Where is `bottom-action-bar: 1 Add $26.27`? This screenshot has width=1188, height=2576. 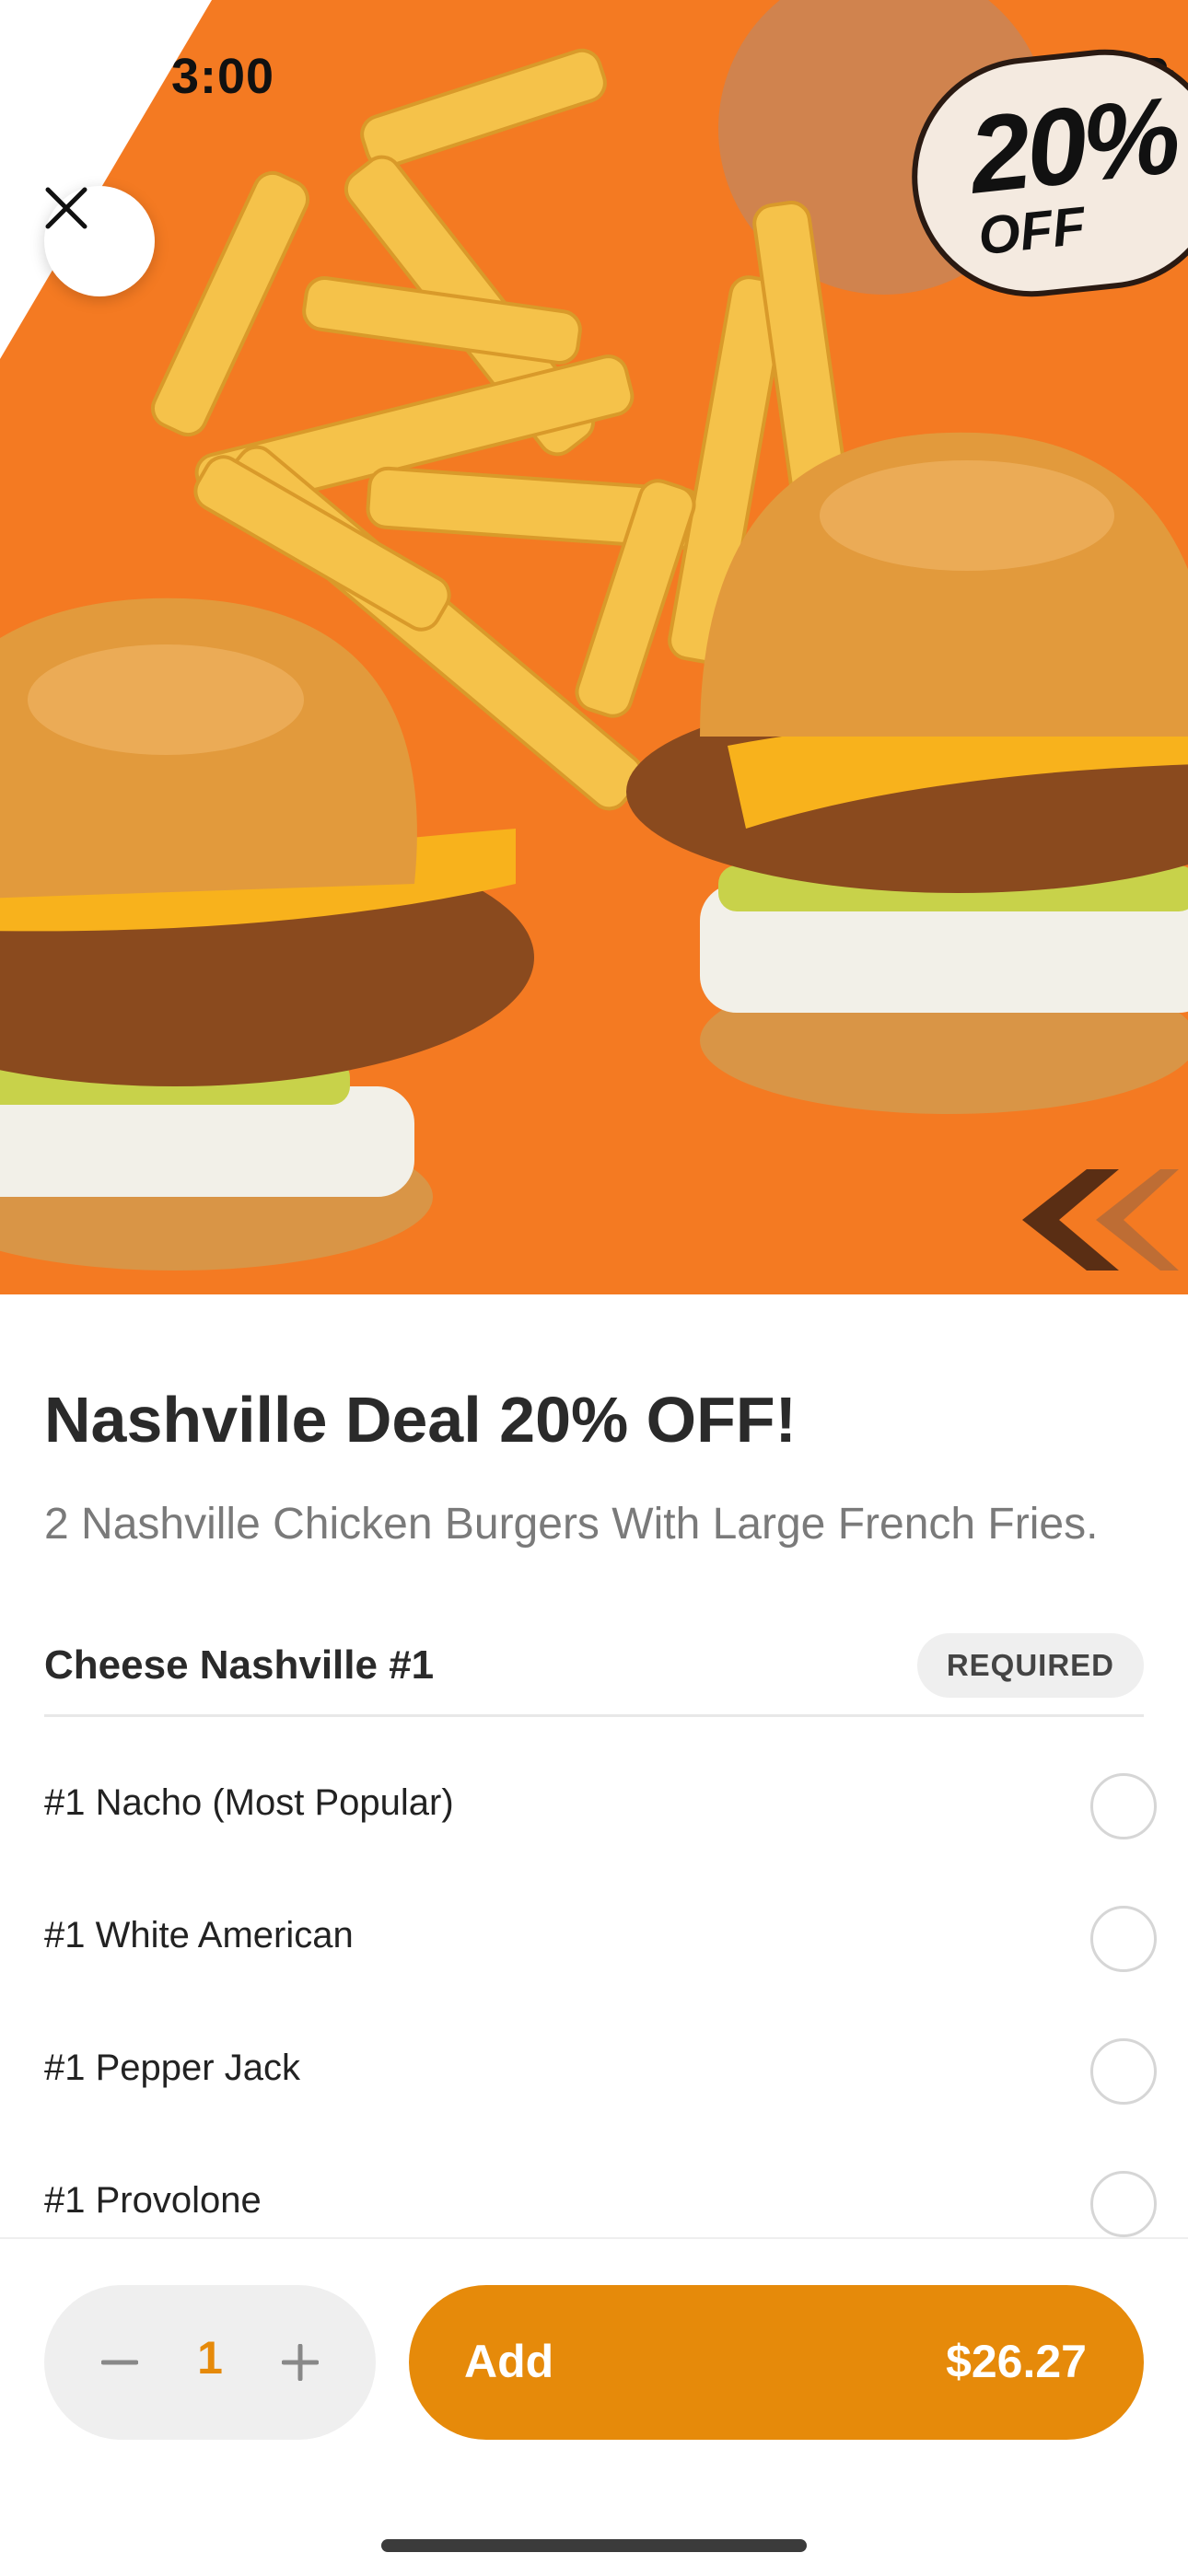
bottom-action-bar: 1 Add $26.27 is located at coordinates (594, 2406).